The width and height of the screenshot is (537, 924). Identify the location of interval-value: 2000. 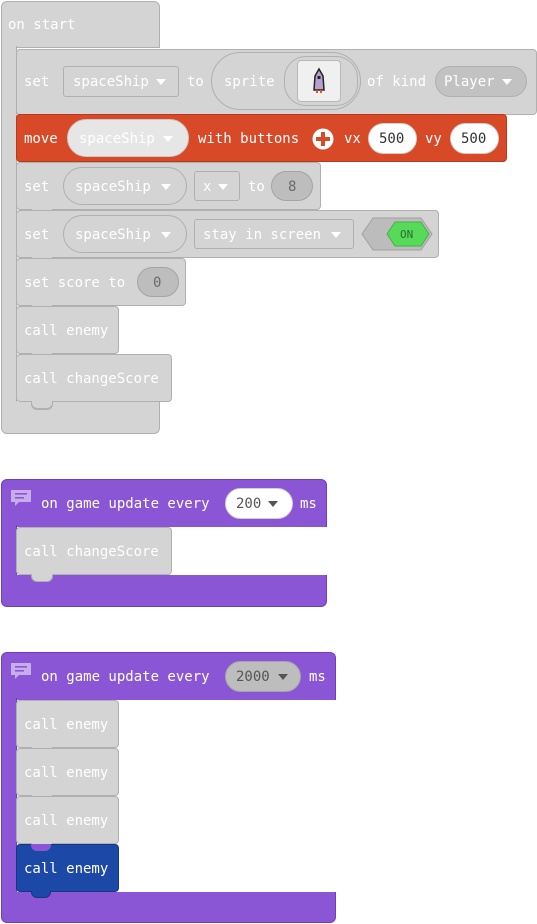
(253, 677).